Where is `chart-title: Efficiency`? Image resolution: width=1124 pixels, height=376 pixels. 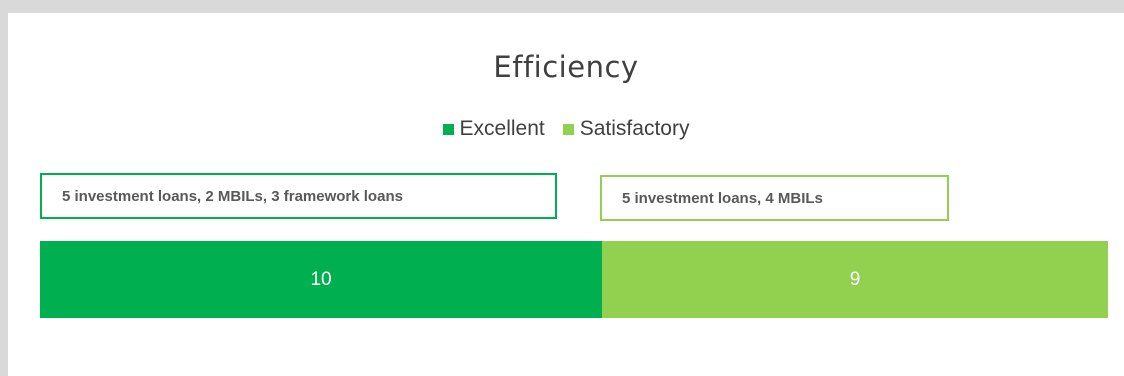
chart-title: Efficiency is located at coordinates (566, 67).